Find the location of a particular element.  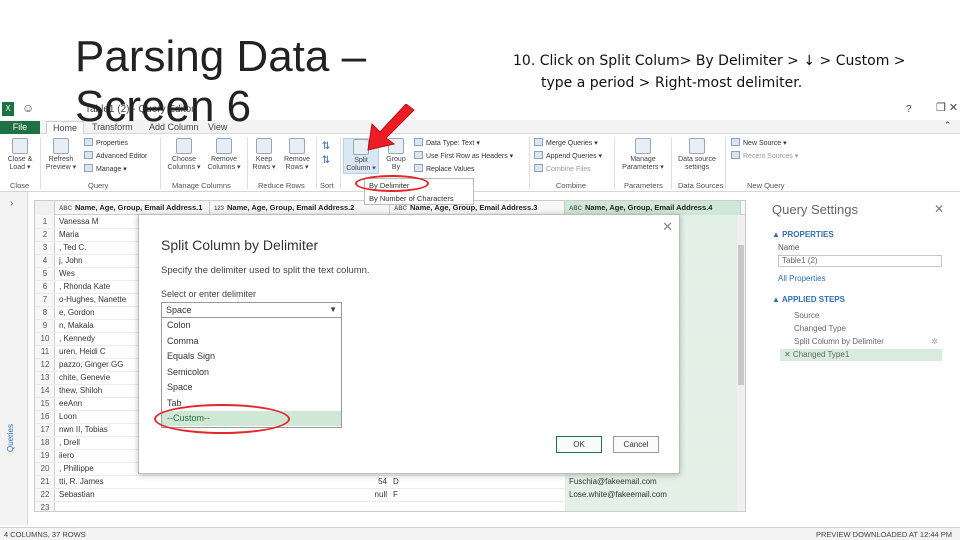

row-number: 3 is located at coordinates (45, 247).